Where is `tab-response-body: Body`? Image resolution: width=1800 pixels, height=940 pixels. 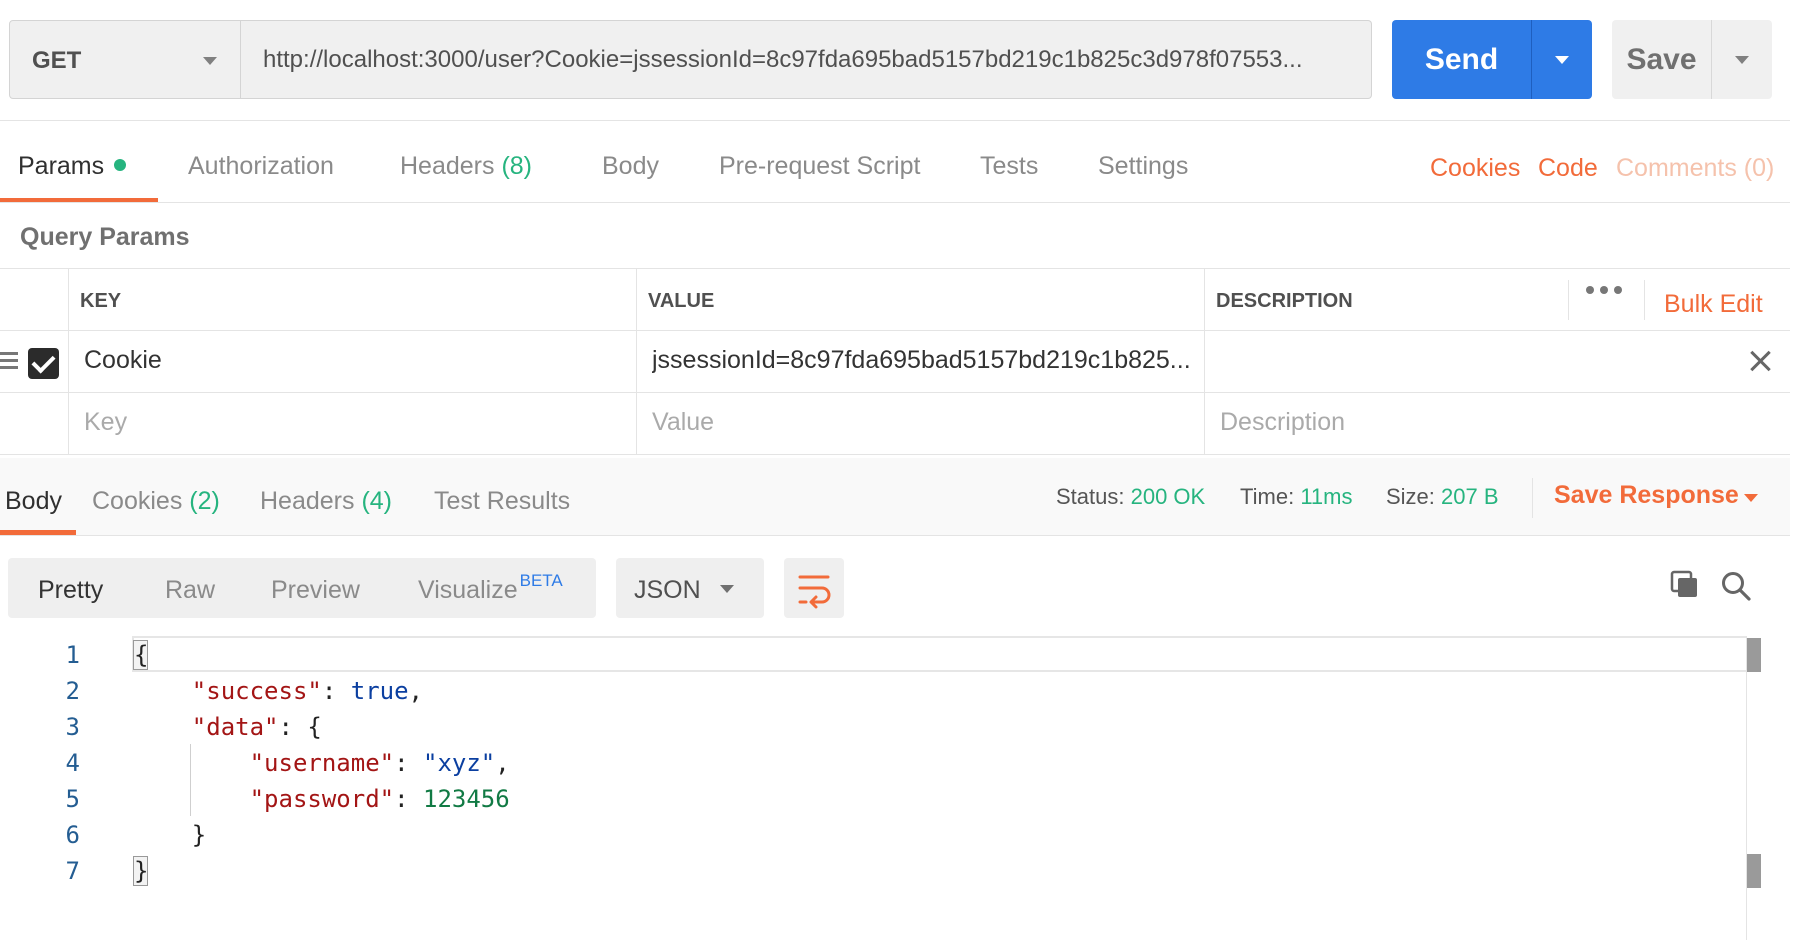
tab-response-body: Body is located at coordinates (33, 501).